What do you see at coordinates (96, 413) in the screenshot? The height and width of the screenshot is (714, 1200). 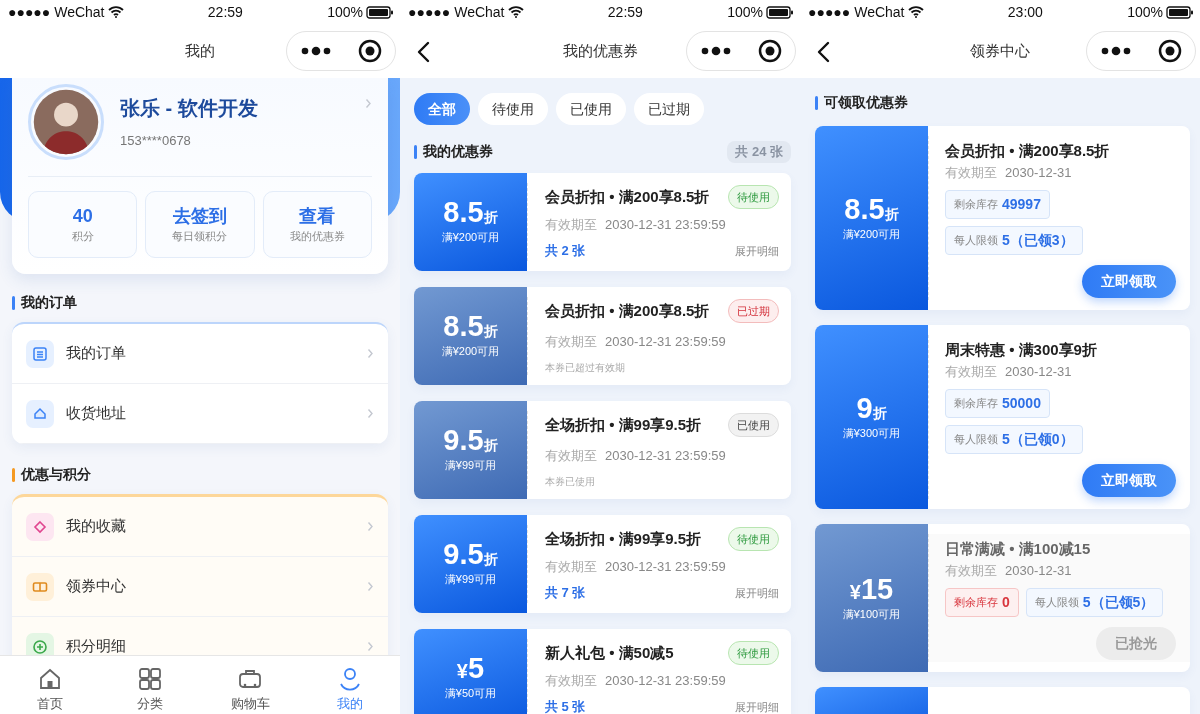 I see `menu-label: 收货地址` at bounding box center [96, 413].